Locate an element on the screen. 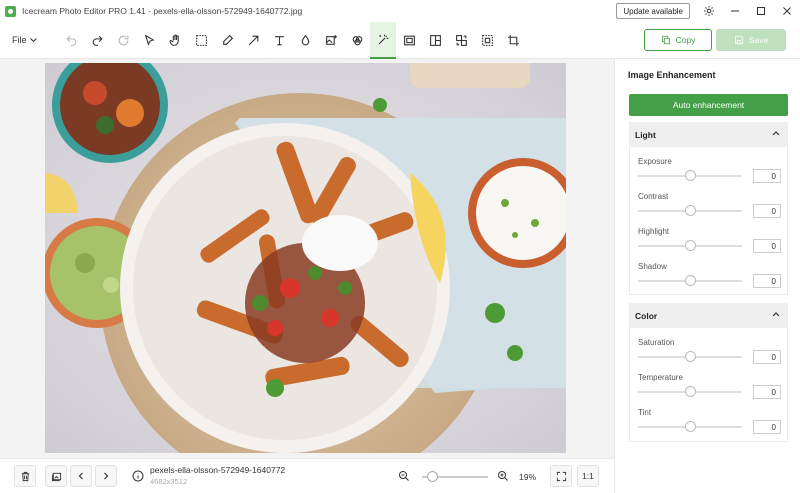 Image resolution: width=800 pixels, height=493 pixels. resize-tool is located at coordinates (487, 40).